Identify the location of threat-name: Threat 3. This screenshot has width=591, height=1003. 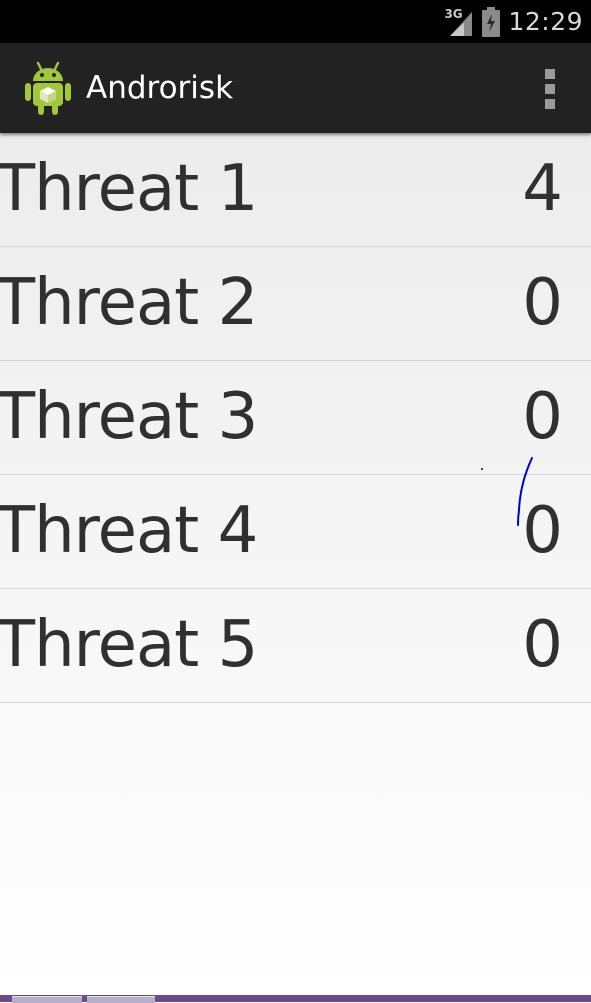
(129, 417).